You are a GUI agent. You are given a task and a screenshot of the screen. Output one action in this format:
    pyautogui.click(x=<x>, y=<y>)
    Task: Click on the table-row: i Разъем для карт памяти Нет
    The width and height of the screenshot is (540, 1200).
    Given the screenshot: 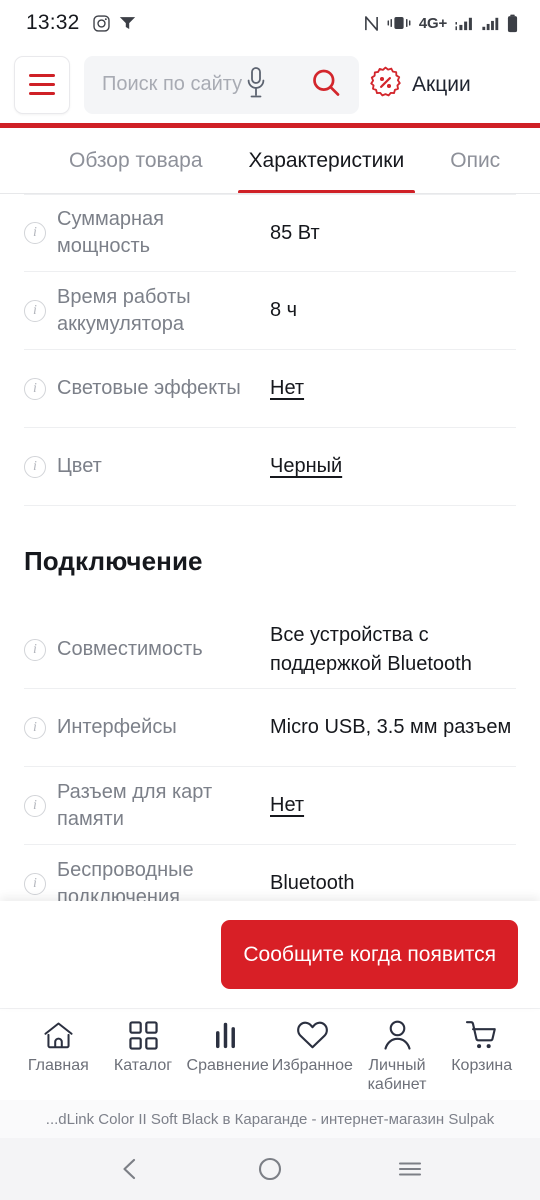 What is the action you would take?
    pyautogui.click(x=270, y=806)
    